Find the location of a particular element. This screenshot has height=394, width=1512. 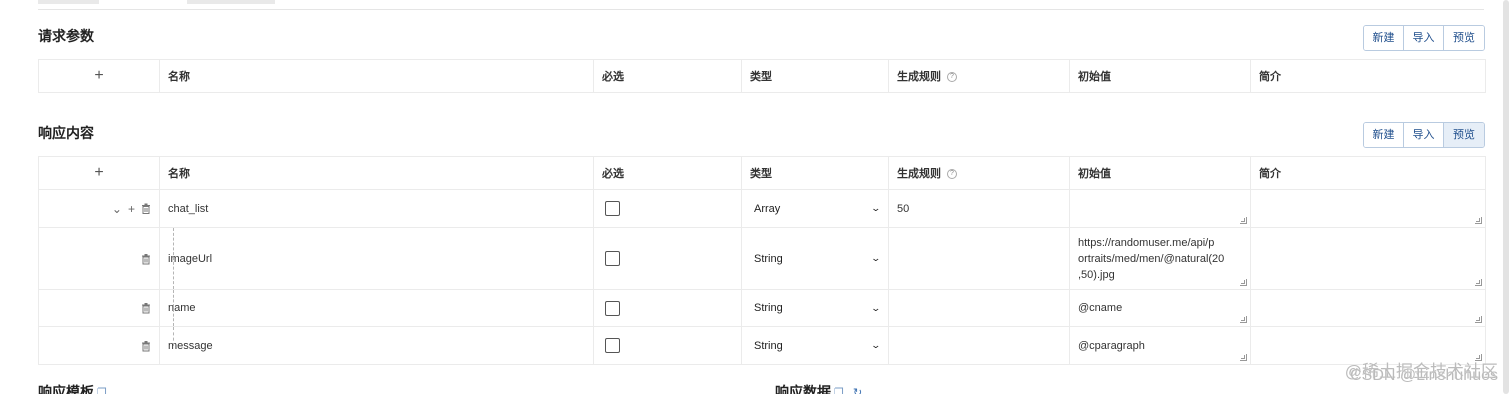

type-cell: Array ⌄ is located at coordinates (815, 208).